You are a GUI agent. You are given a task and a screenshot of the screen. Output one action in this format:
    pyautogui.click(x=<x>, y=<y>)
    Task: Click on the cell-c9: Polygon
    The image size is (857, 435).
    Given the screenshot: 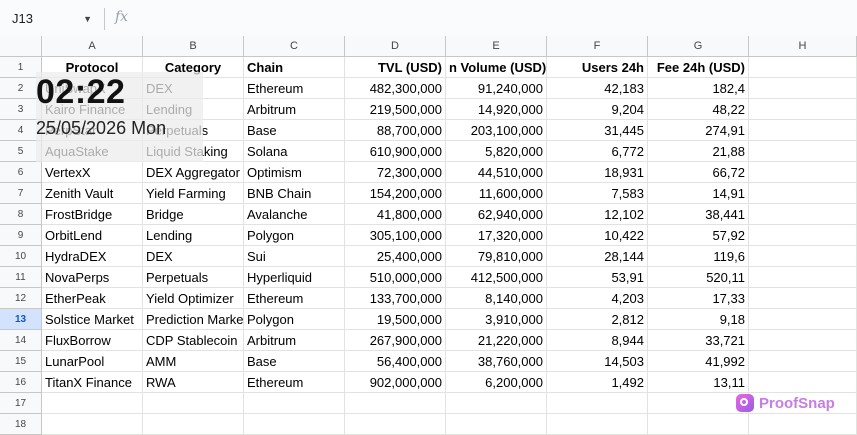 What is the action you would take?
    pyautogui.click(x=294, y=235)
    